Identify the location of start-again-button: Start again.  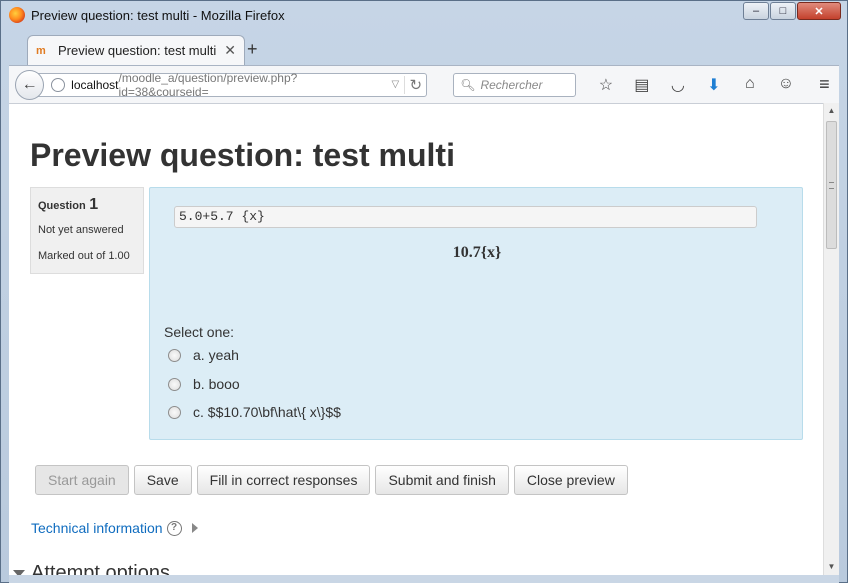
(82, 480).